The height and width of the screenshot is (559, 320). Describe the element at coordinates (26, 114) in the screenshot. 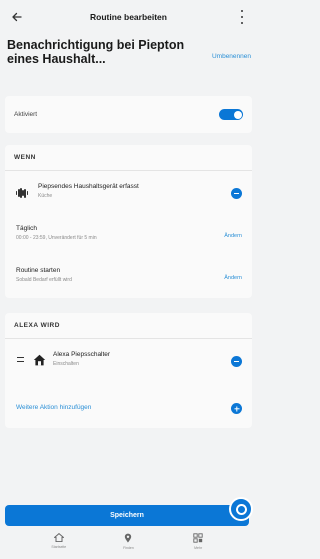

I see `enabled-label: Aktiviert` at that location.